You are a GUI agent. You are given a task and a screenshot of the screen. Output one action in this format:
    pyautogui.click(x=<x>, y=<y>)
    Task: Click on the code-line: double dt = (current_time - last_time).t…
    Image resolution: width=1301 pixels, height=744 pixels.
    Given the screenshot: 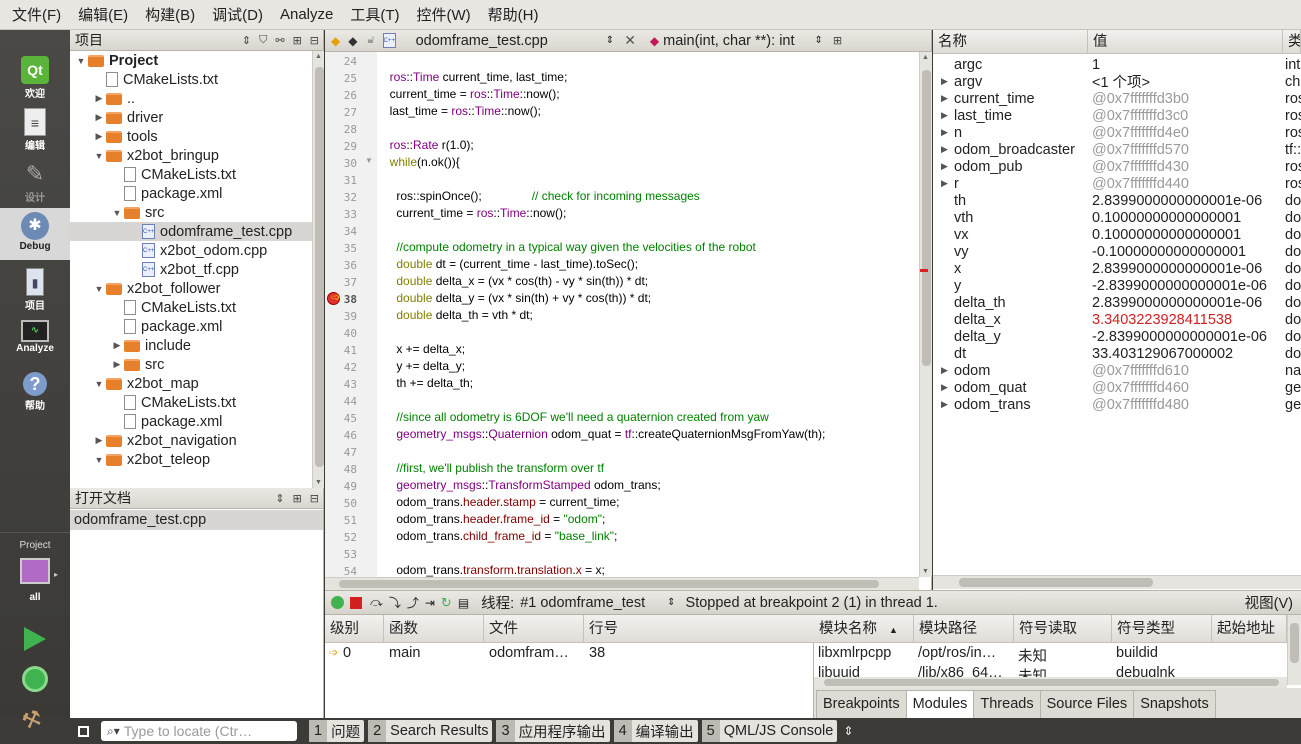 What is the action you would take?
    pyautogui.click(x=510, y=264)
    